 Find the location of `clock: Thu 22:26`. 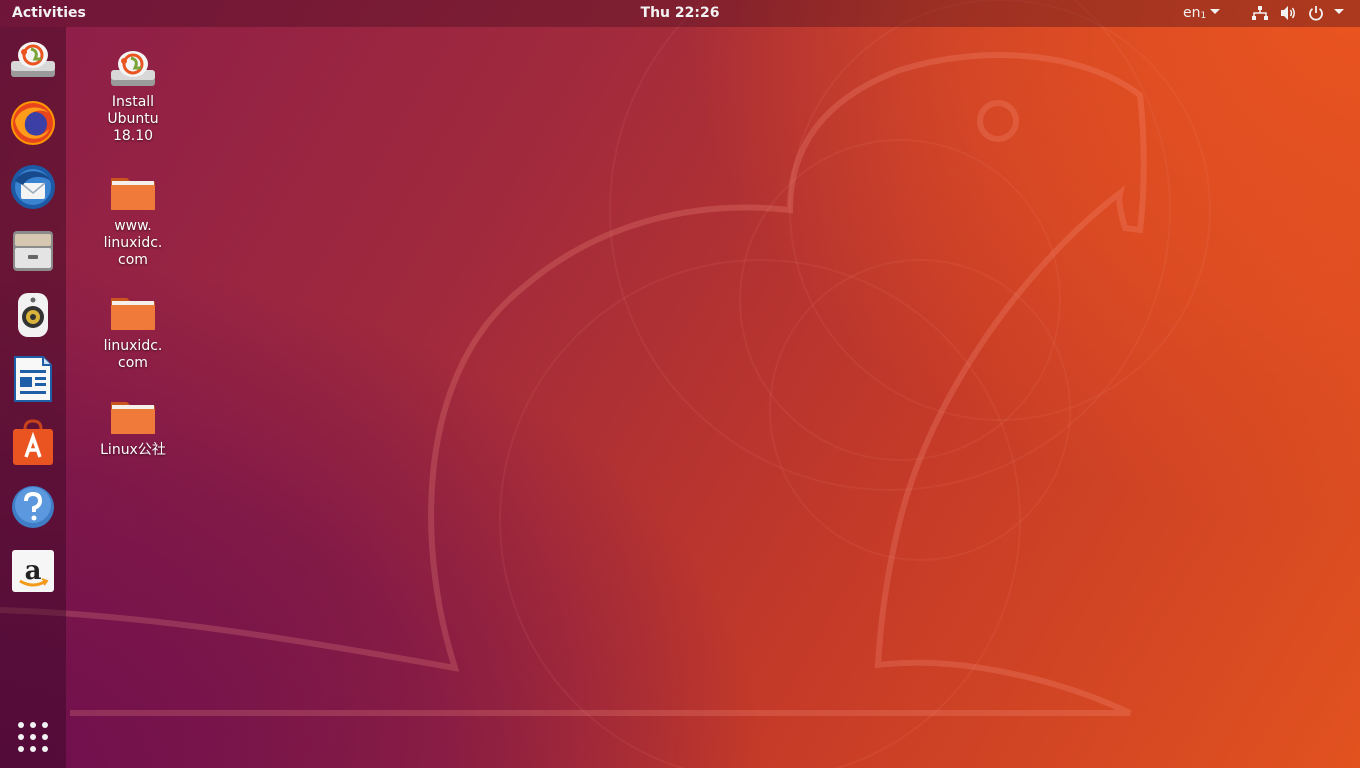

clock: Thu 22:26 is located at coordinates (680, 13).